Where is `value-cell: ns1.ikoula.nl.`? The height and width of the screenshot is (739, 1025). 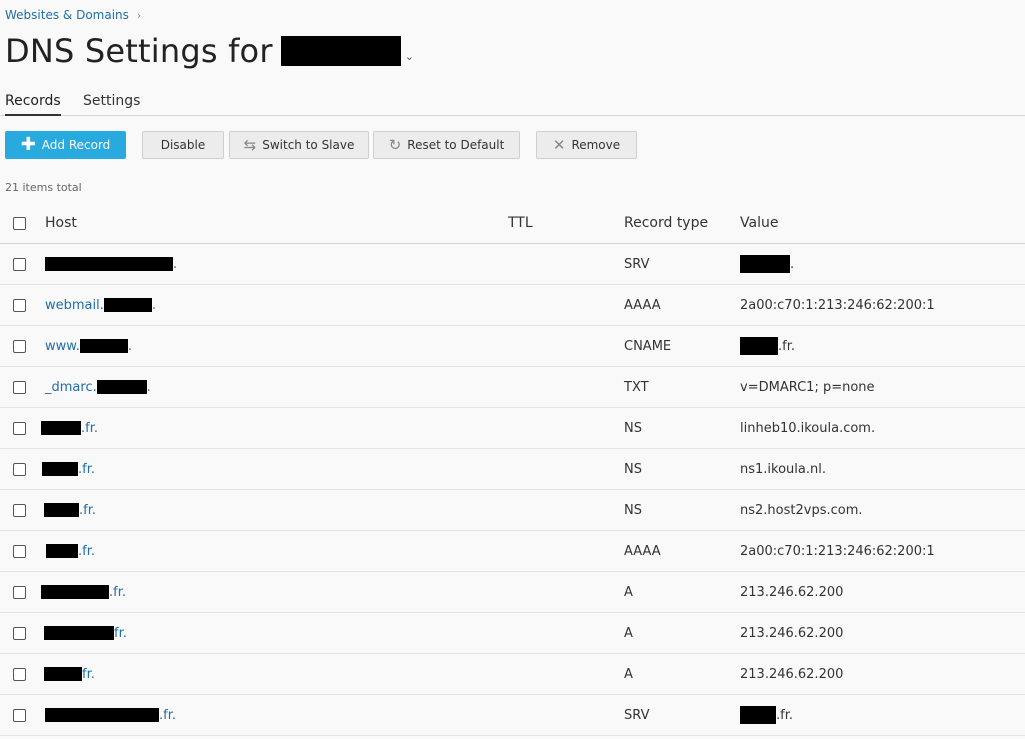
value-cell: ns1.ikoula.nl. is located at coordinates (783, 469).